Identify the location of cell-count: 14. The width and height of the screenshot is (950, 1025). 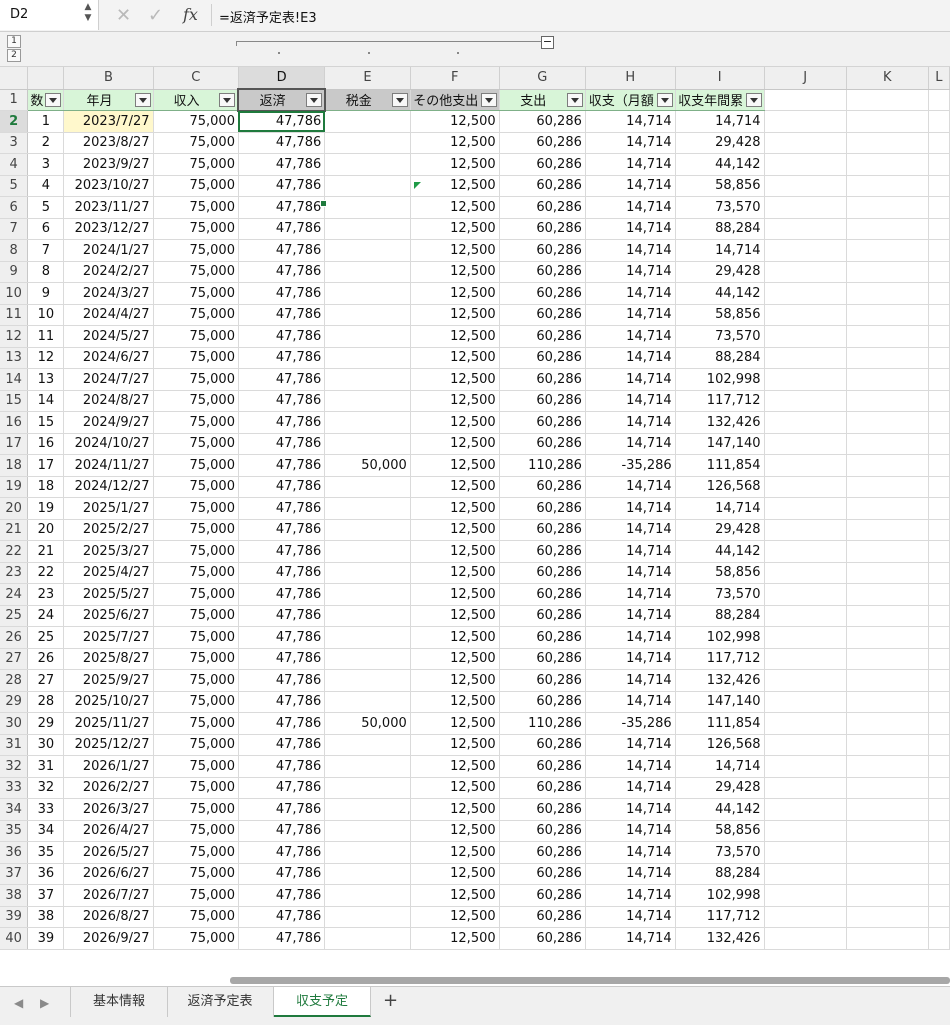
(46, 401).